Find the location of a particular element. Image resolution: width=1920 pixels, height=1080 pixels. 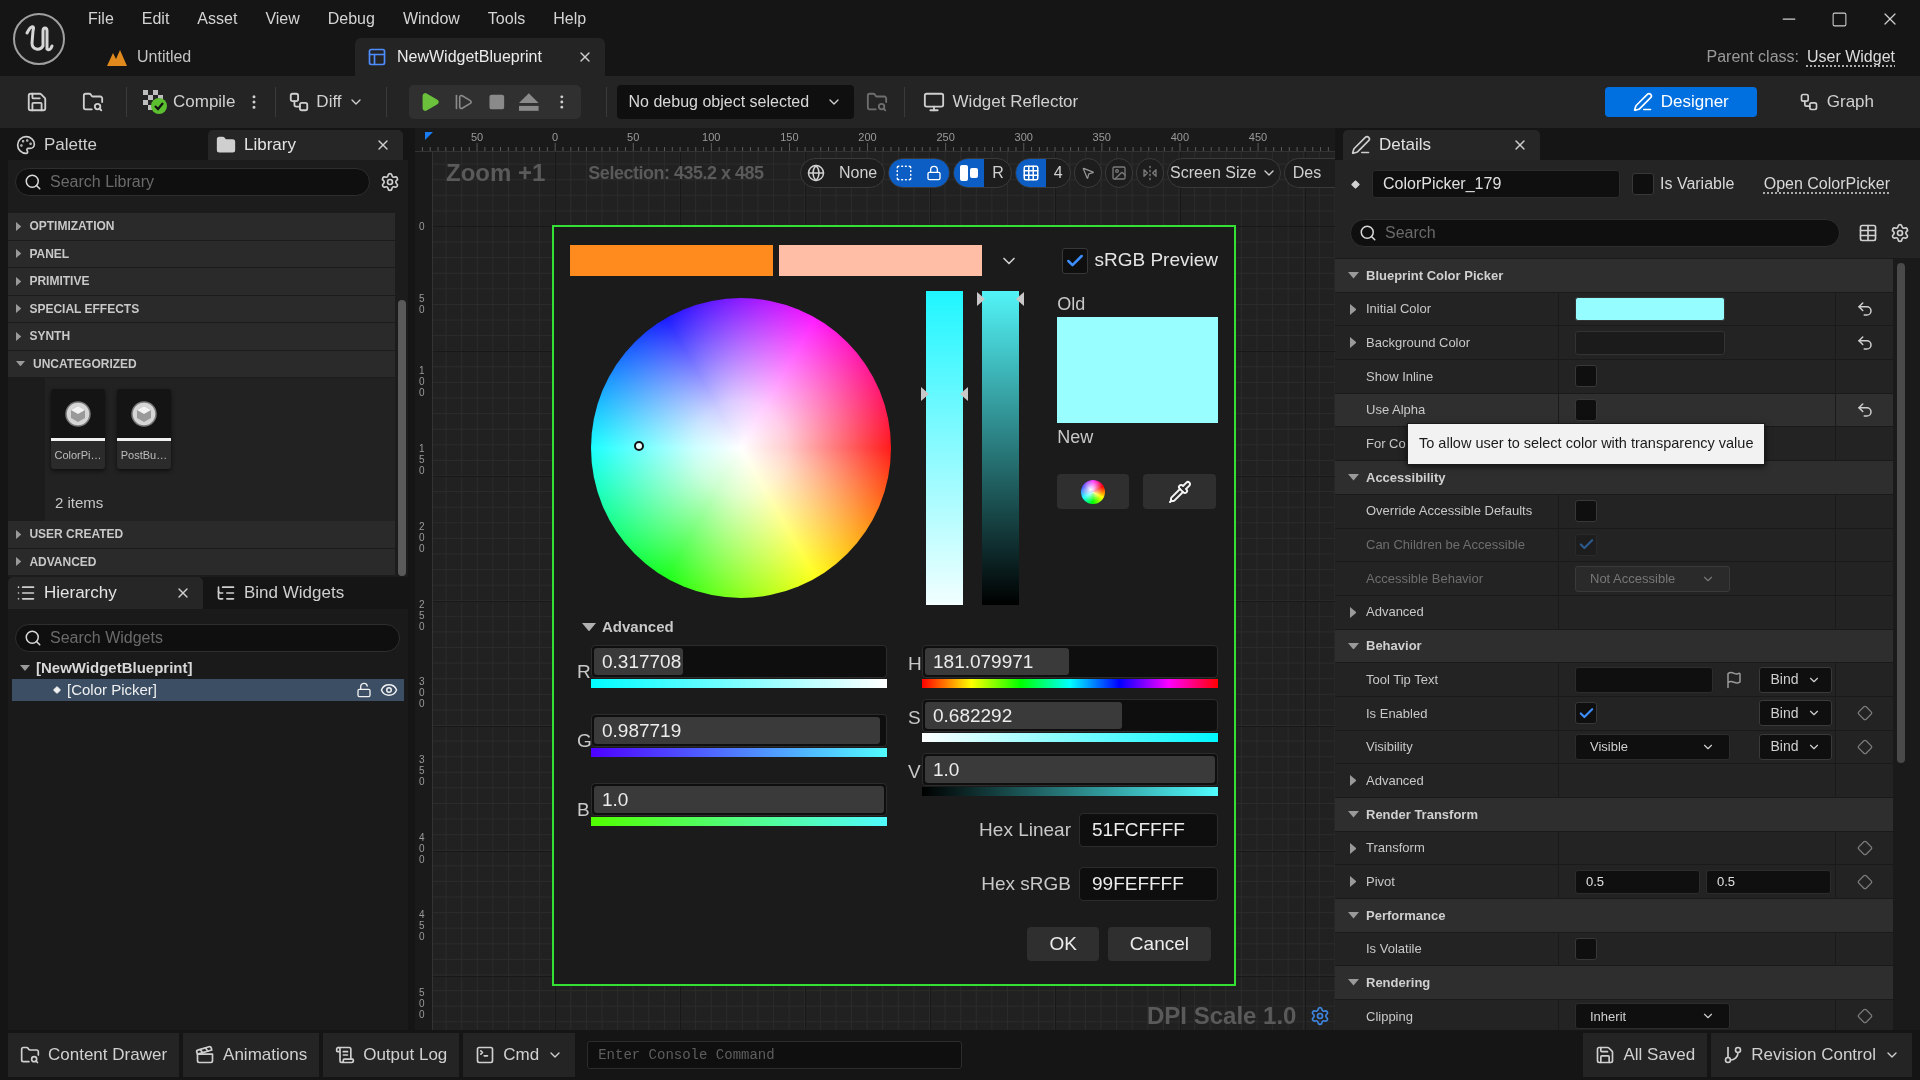

number-field: 0.317708 is located at coordinates (739, 661).